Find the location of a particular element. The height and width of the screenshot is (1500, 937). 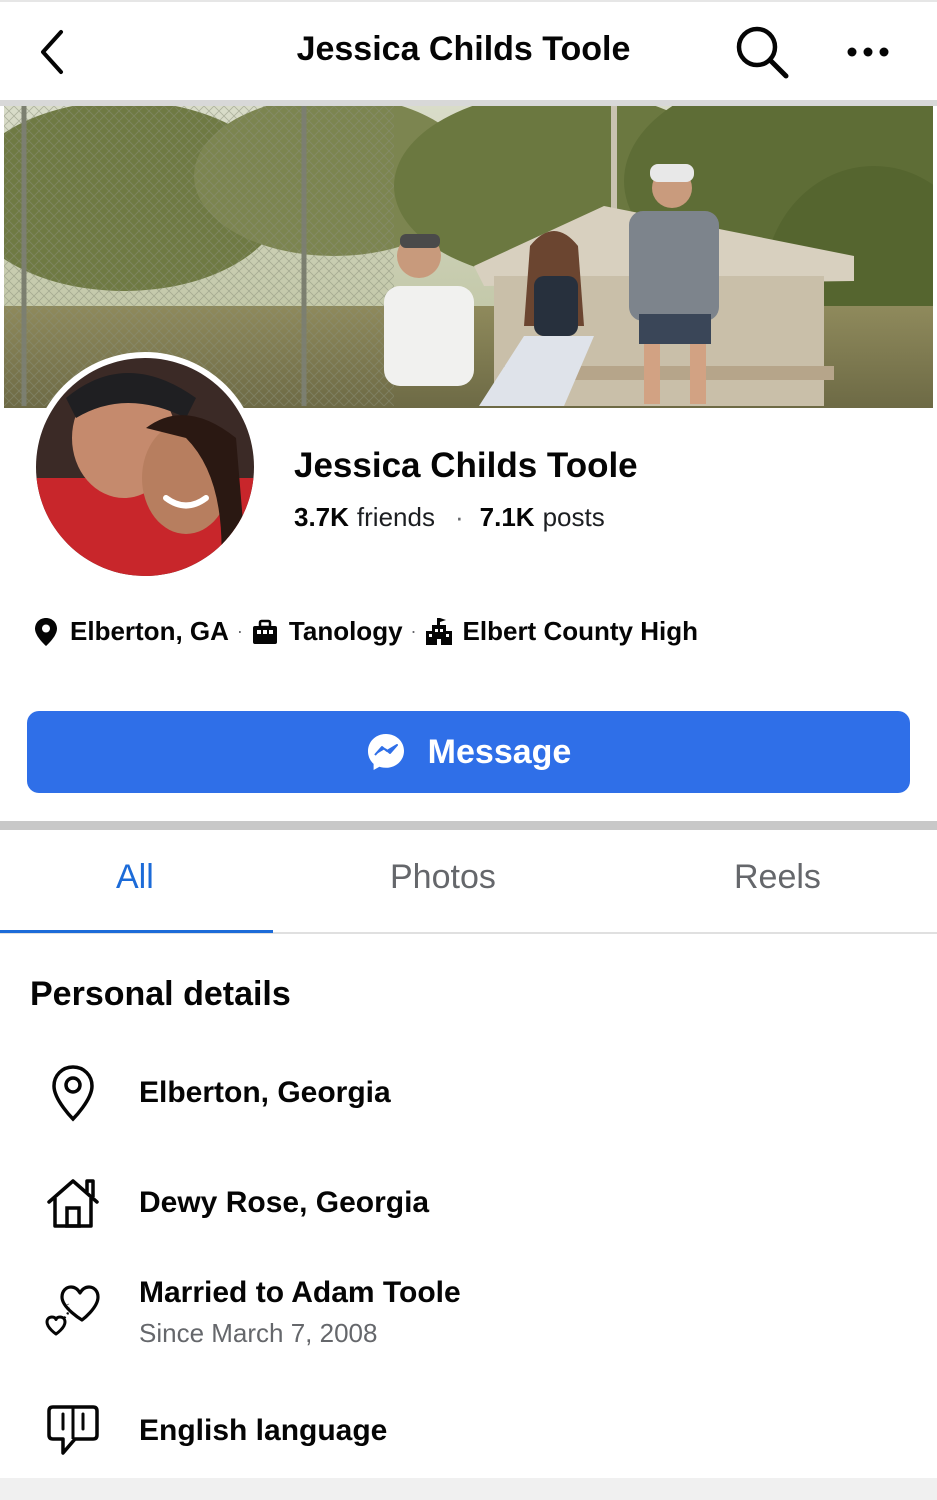

profile-avatar is located at coordinates (145, 467).